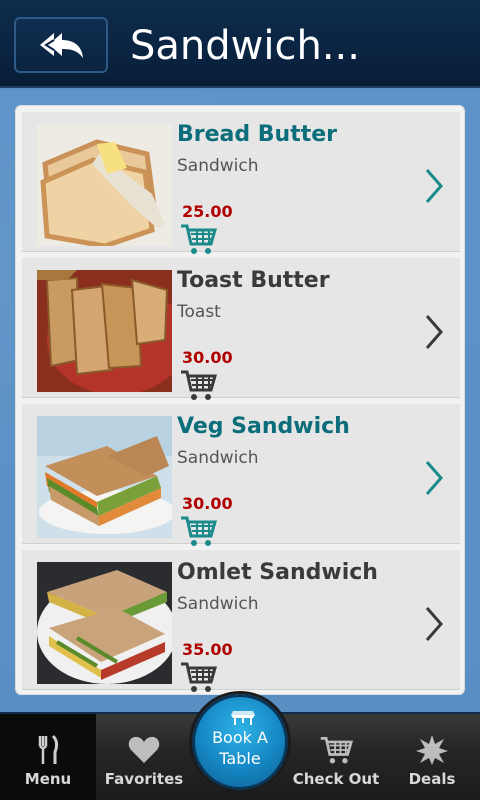 This screenshot has width=480, height=800. I want to click on bread-butter-photo, so click(104, 185).